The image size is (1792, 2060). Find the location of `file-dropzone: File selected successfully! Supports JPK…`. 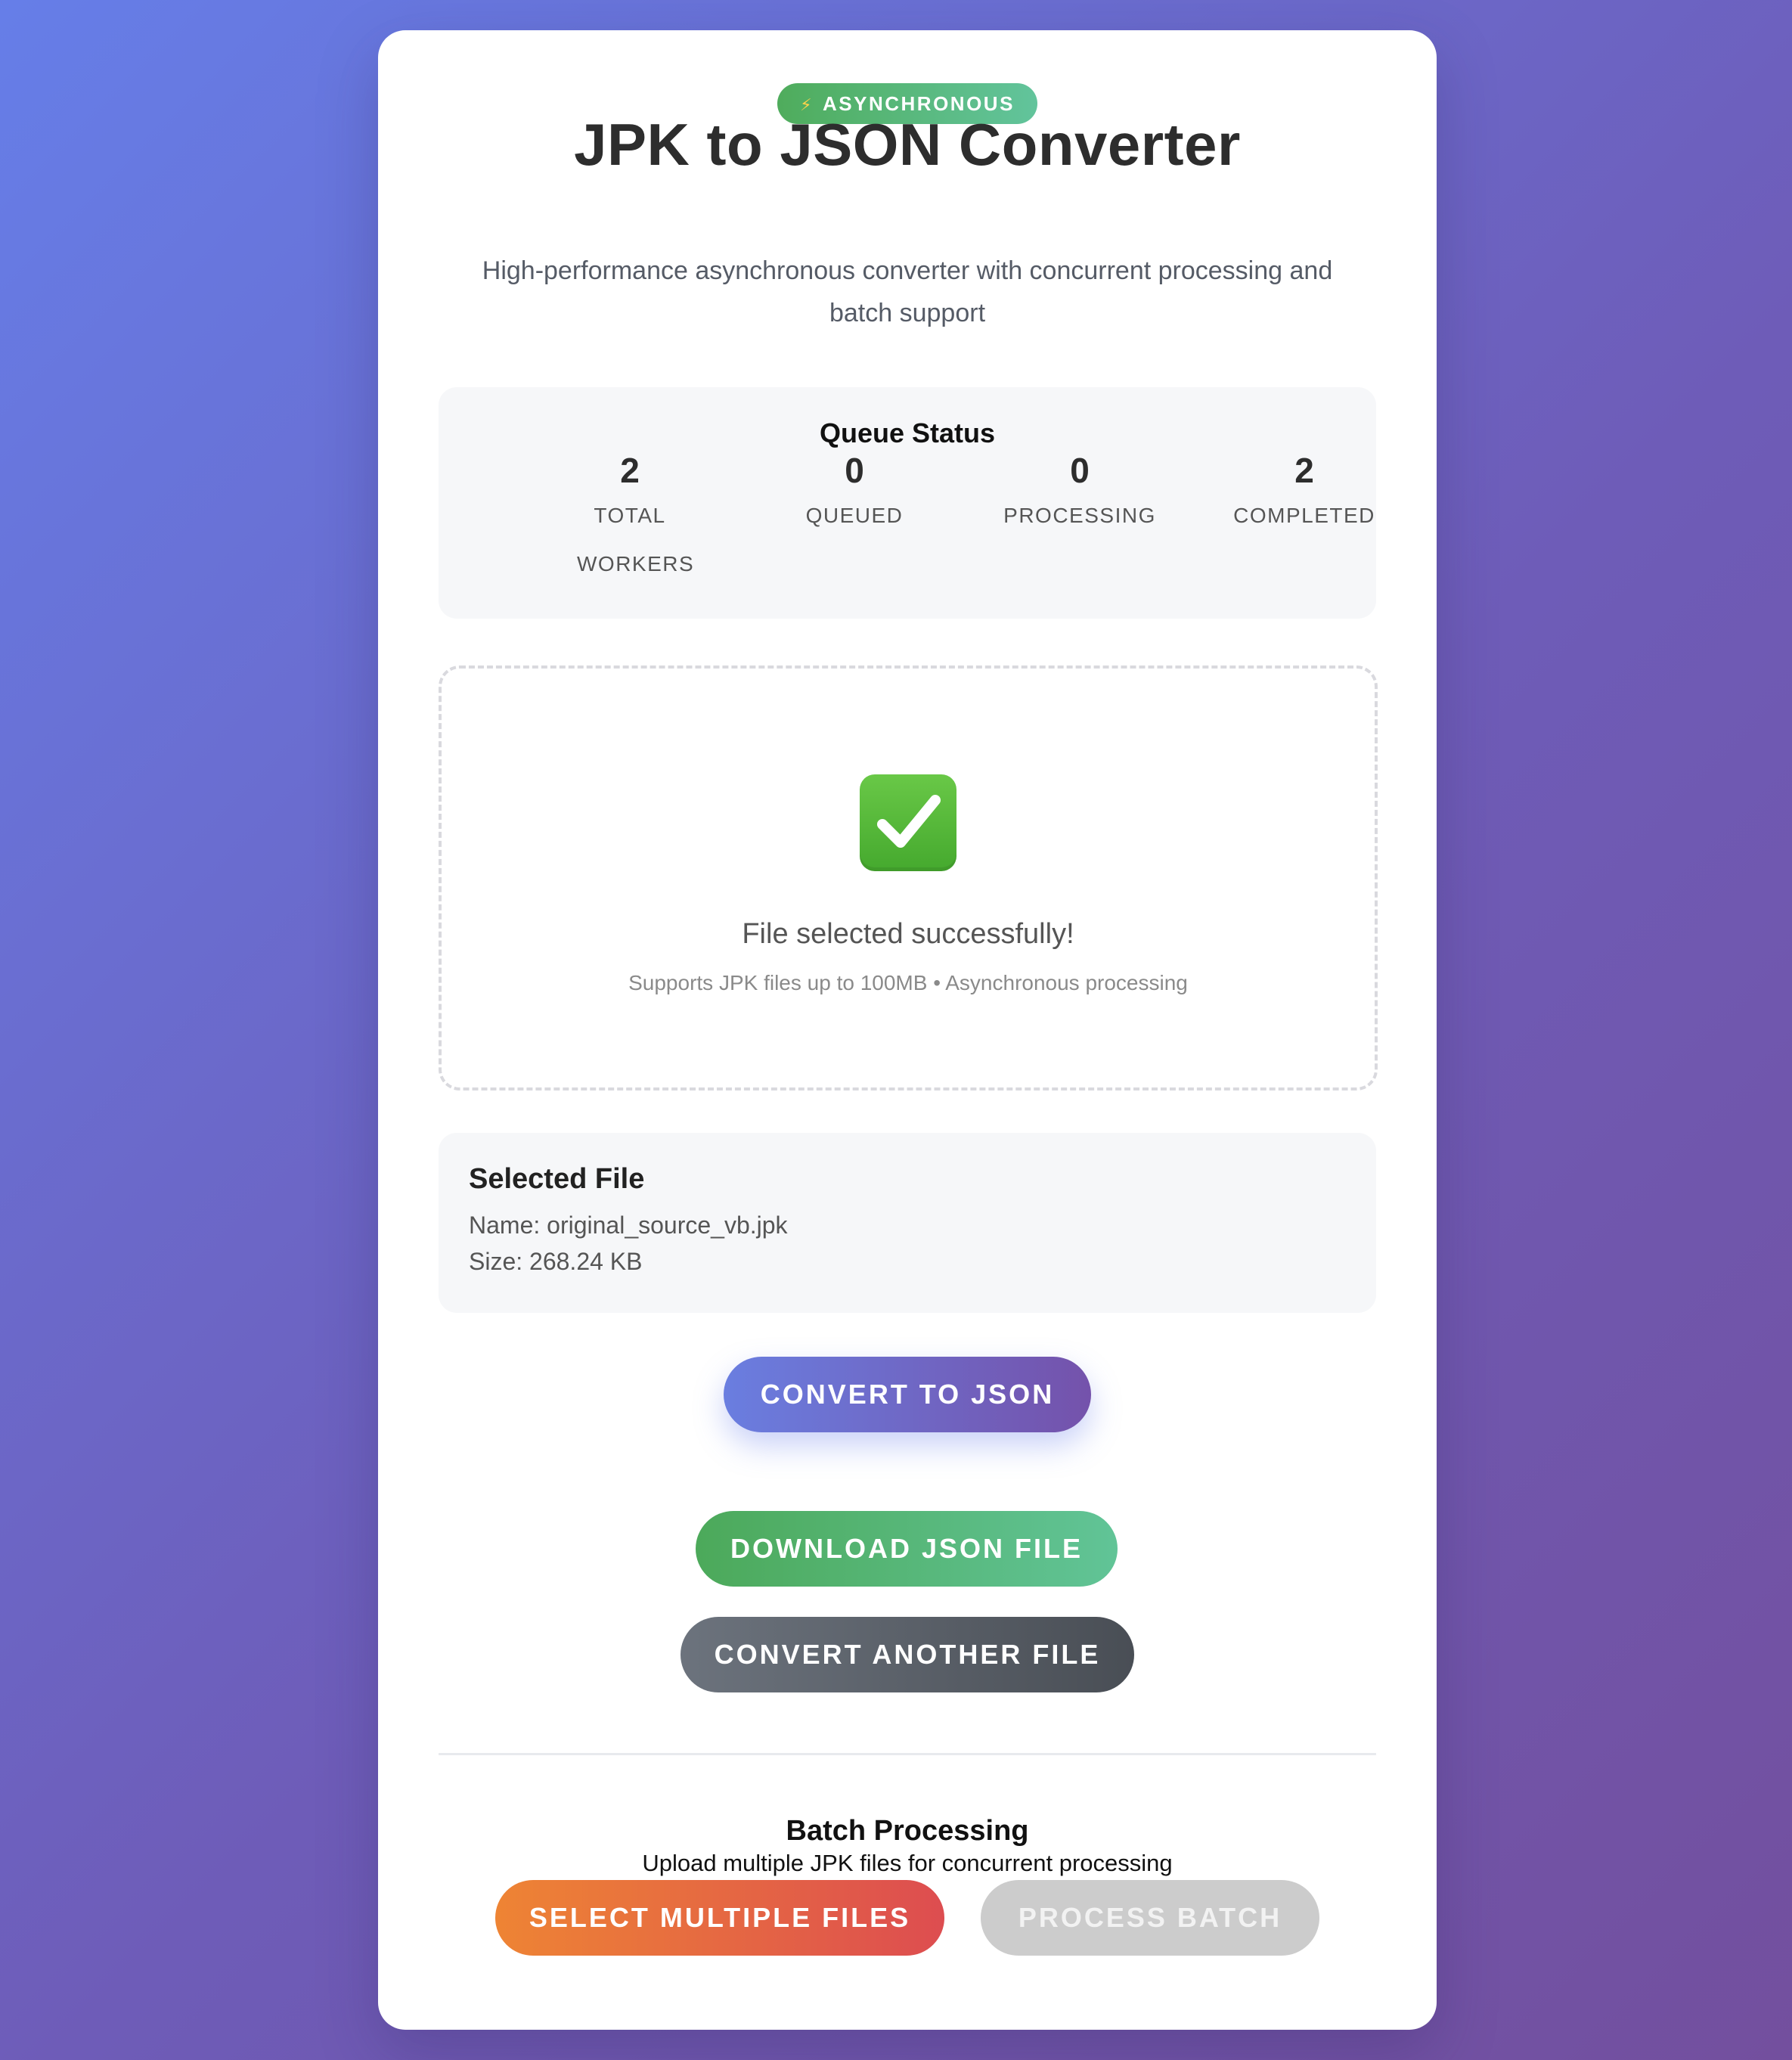

file-dropzone: File selected successfully! Supports JPK… is located at coordinates (908, 877).